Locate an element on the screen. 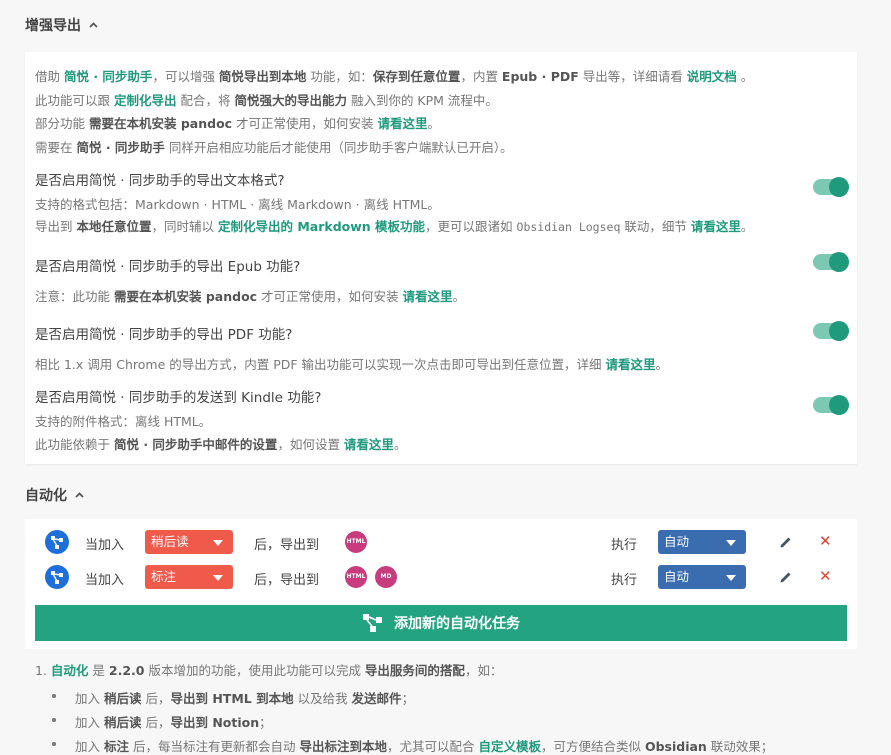  option-epub-question: 是否启用简悦 · 同步助手的导出 Epub 功能? is located at coordinates (168, 267).